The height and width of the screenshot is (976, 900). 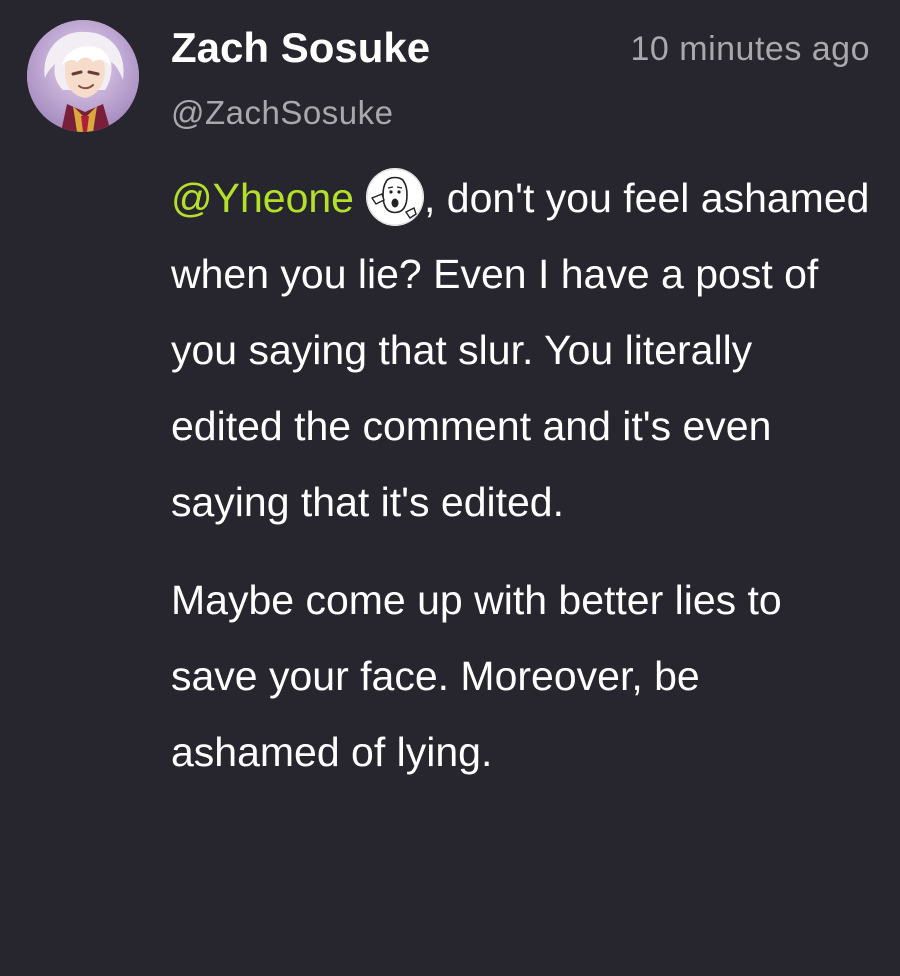 I want to click on author-avatar-icon, so click(x=83, y=76).